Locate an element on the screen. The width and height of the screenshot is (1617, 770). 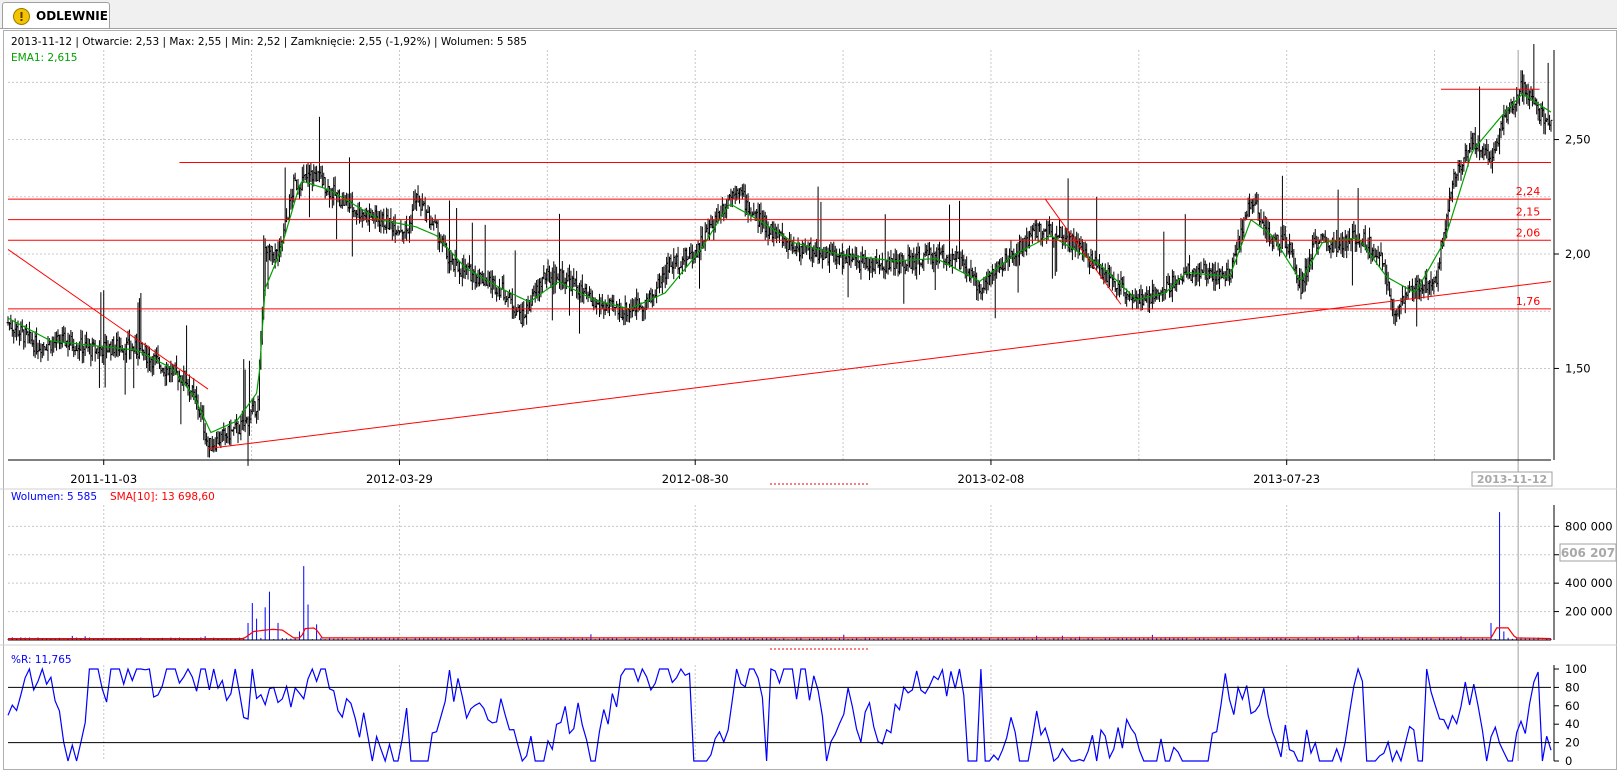
x-tick-label: 2011-11-03 is located at coordinates (103, 479).